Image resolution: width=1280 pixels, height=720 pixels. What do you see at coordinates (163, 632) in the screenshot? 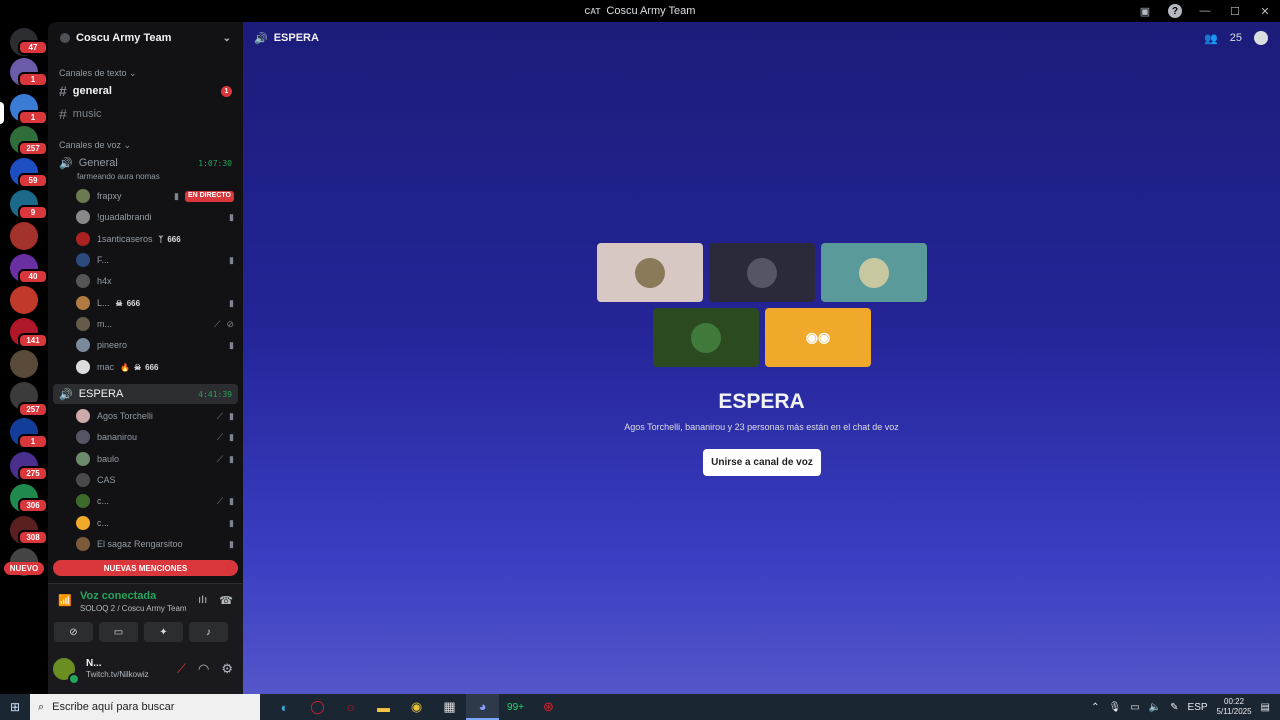
I see `activities-button: ✦` at bounding box center [163, 632].